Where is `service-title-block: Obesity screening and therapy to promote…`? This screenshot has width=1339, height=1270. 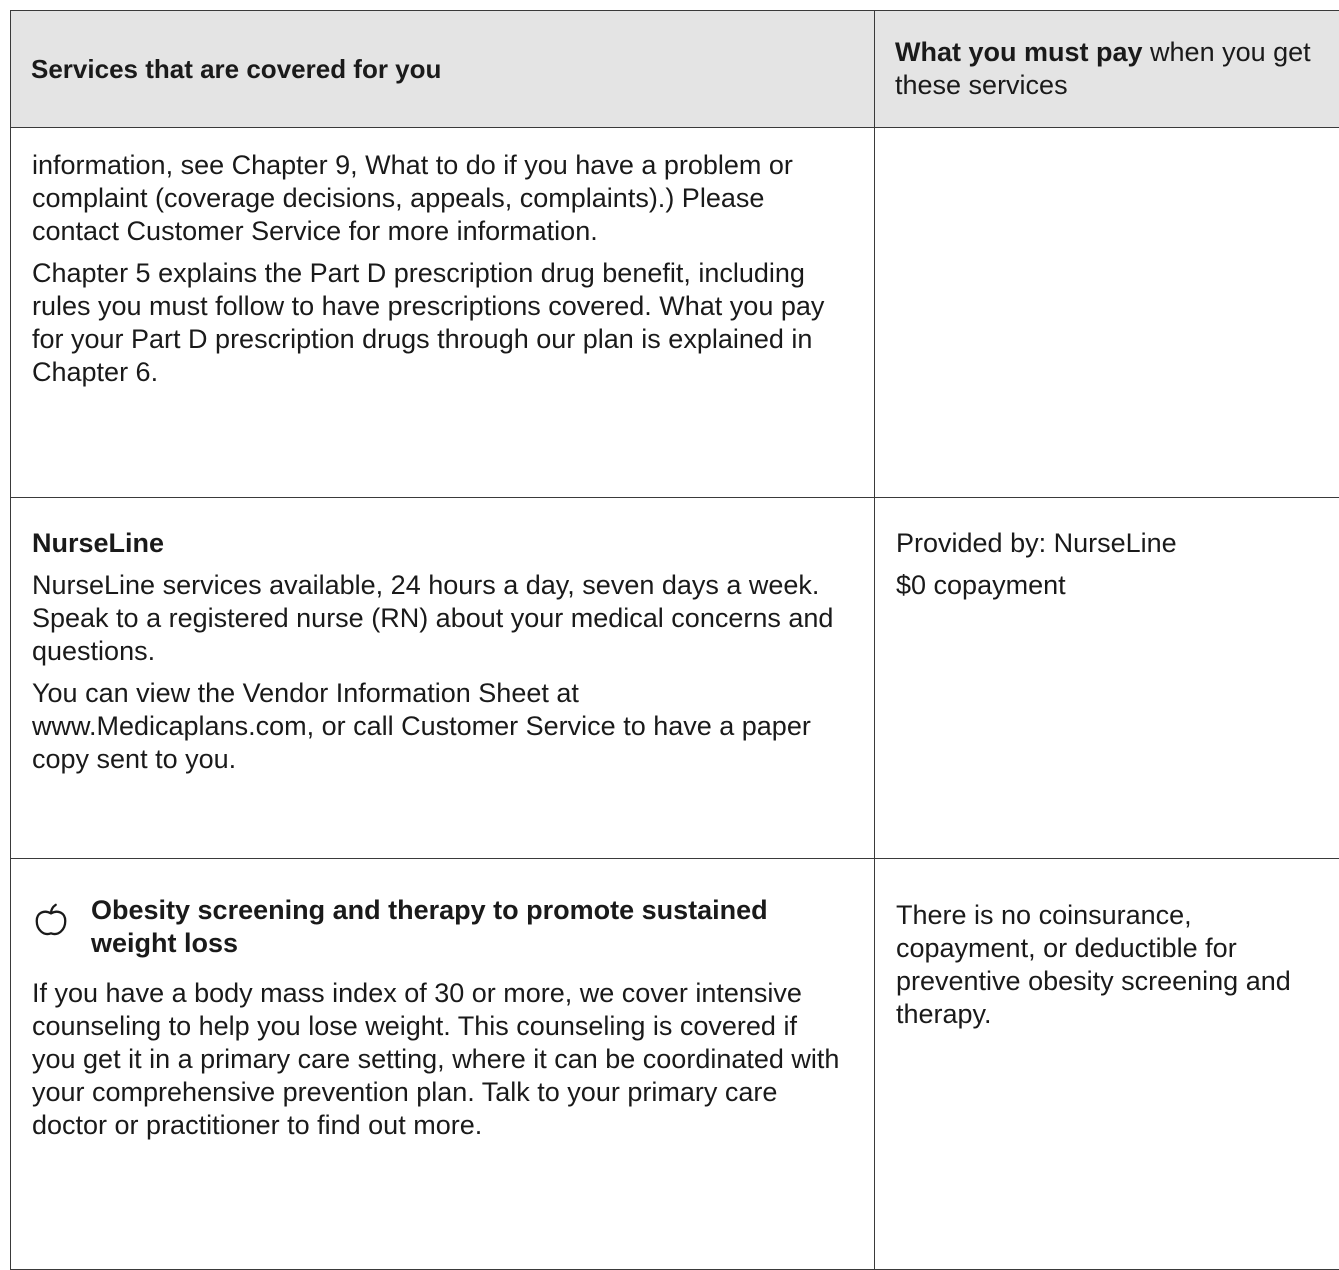
service-title-block: Obesity screening and therapy to promote… is located at coordinates (438, 927).